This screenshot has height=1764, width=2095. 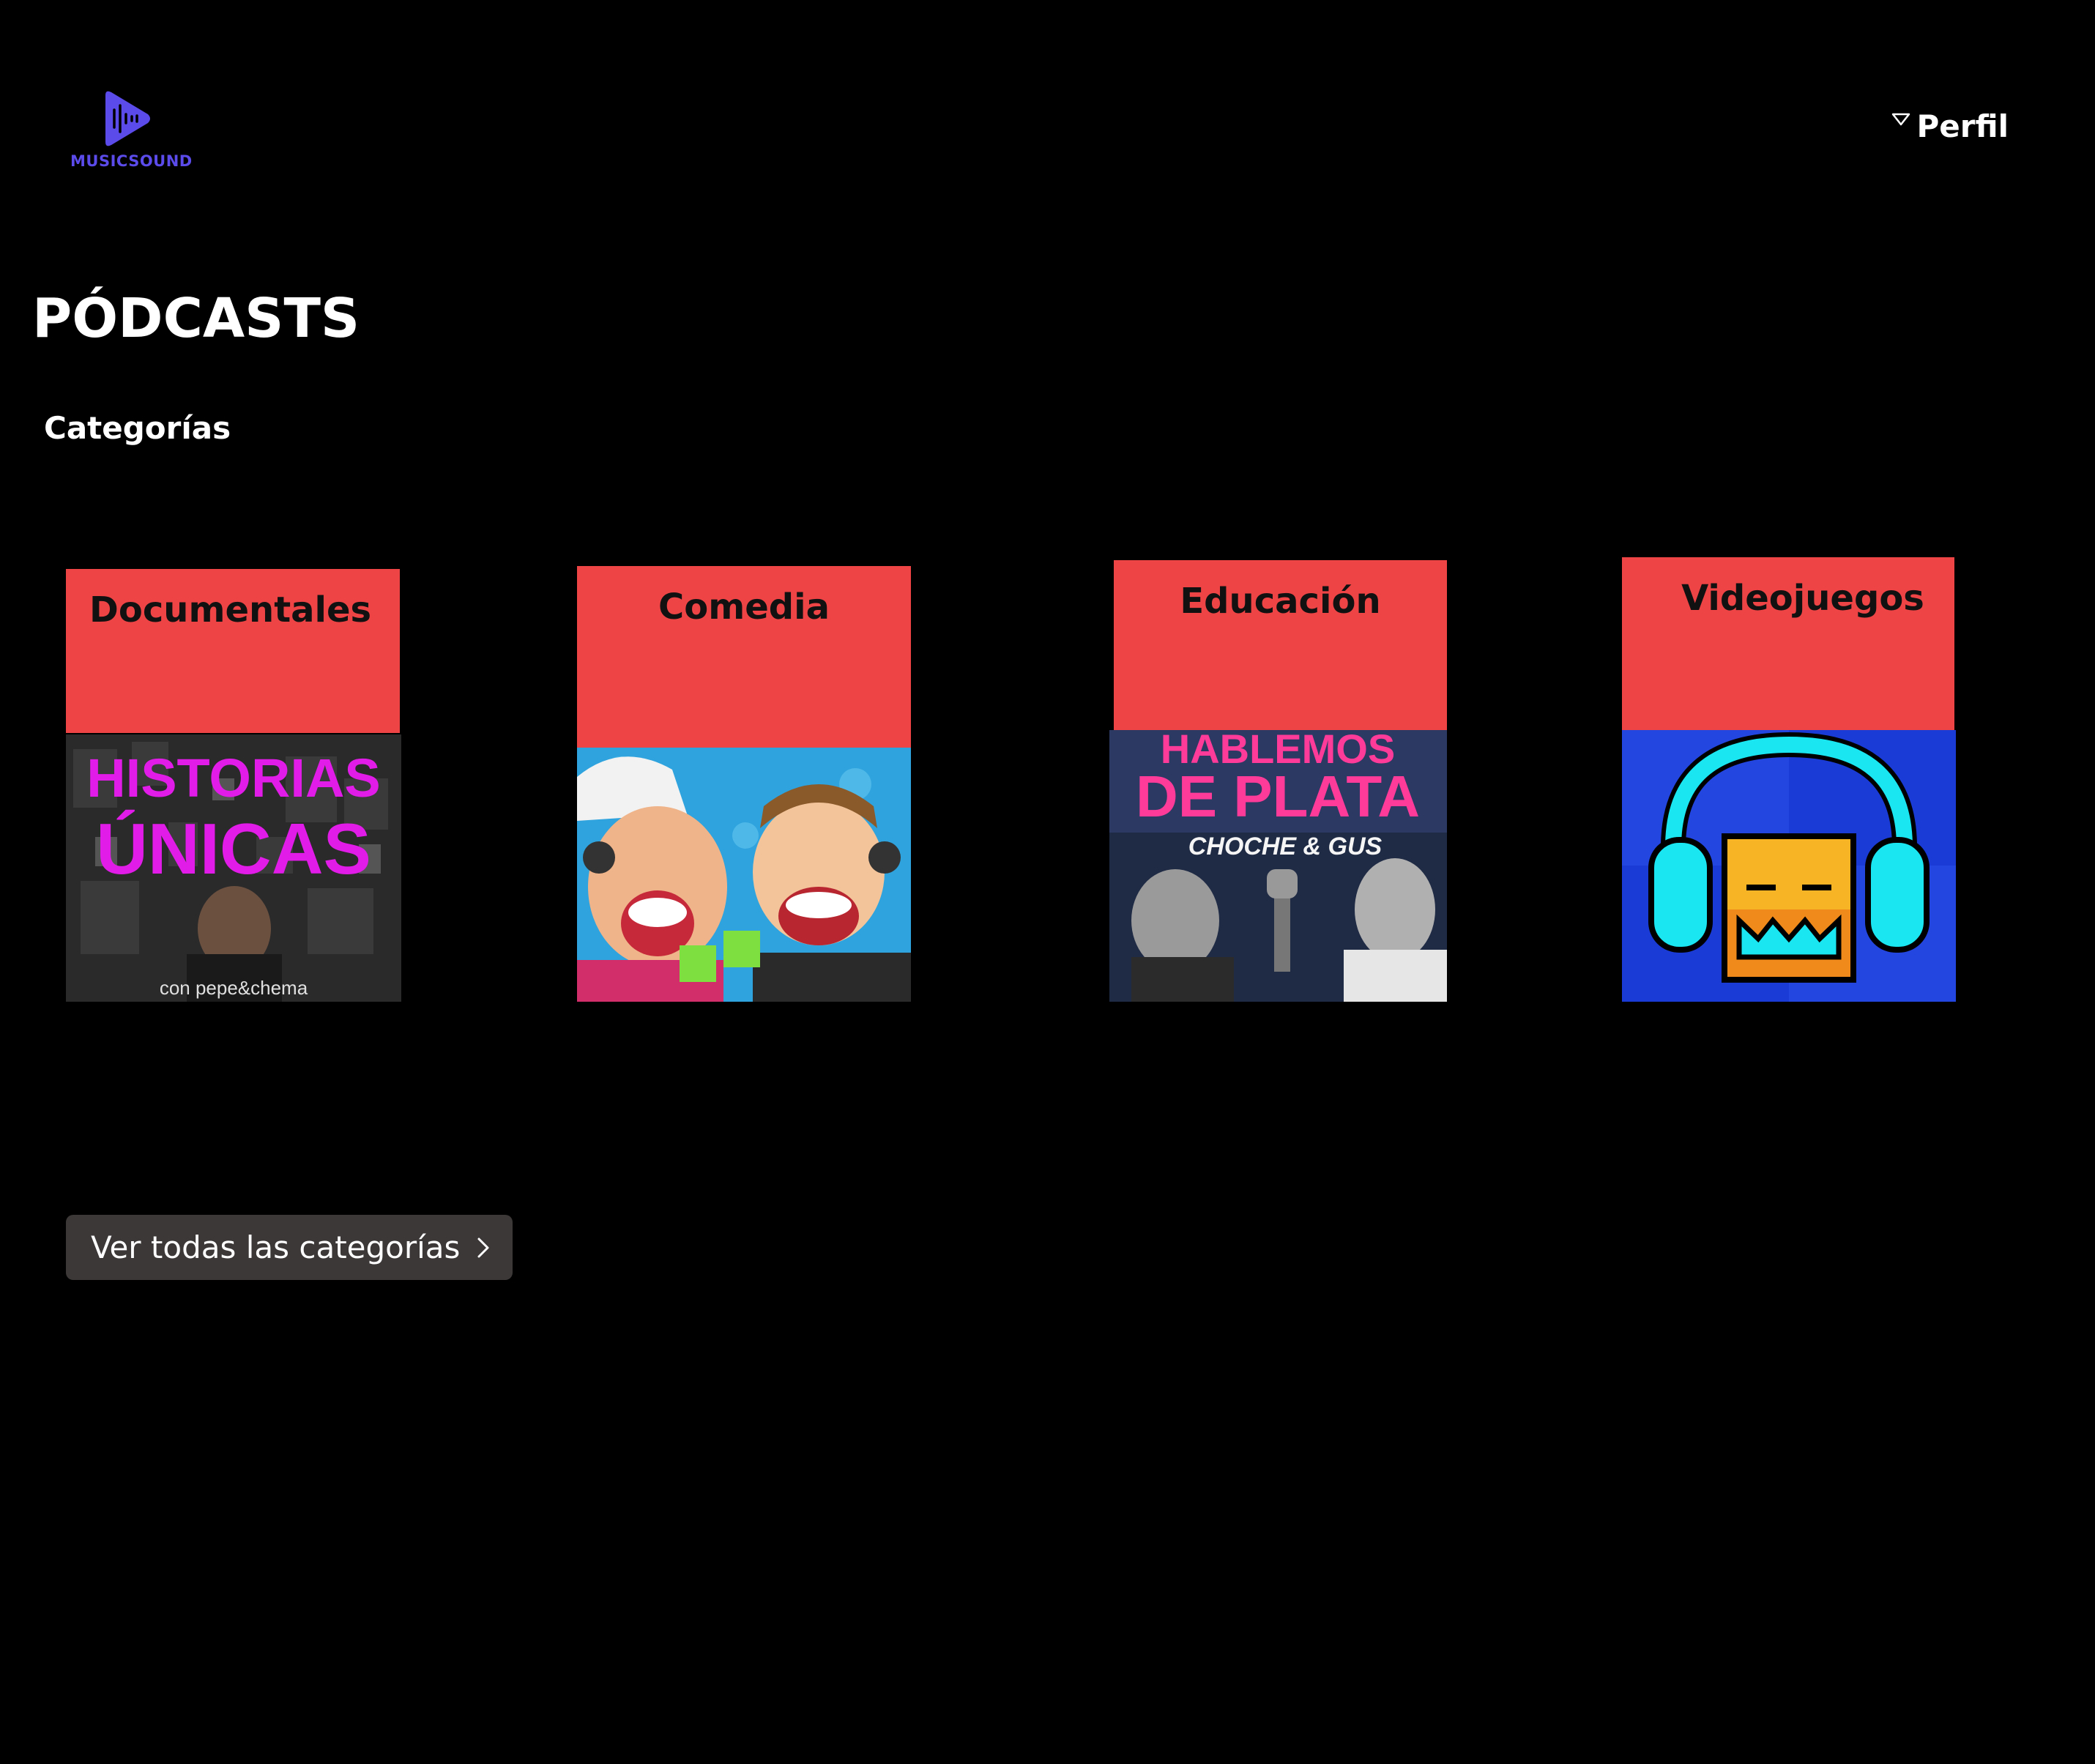 I want to click on category-card-educacion: Educación HABLEMOS DE PLATA CHOCHE & GUS, so click(x=1278, y=781).